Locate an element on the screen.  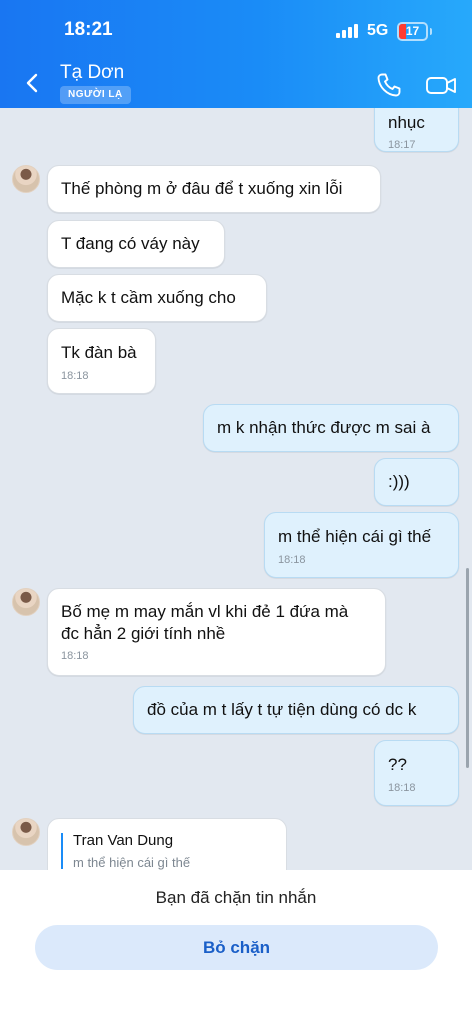
message-text: m thể hiện cái gì thế is located at coordinates (355, 536).